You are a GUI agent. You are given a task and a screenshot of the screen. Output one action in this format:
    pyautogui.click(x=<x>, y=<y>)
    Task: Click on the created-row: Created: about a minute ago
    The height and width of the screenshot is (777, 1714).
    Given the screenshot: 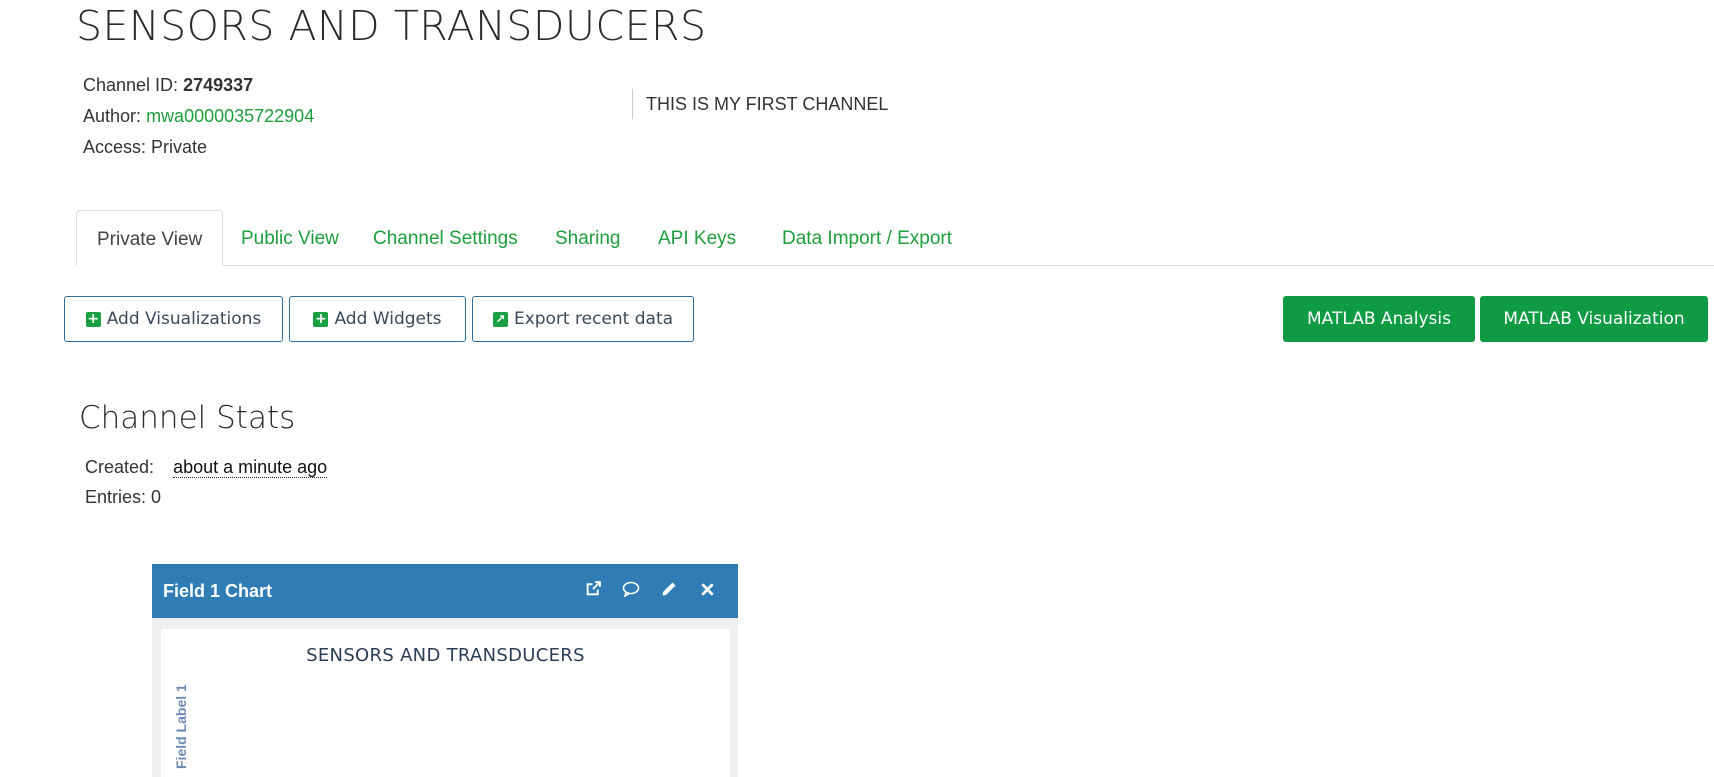 What is the action you would take?
    pyautogui.click(x=206, y=467)
    